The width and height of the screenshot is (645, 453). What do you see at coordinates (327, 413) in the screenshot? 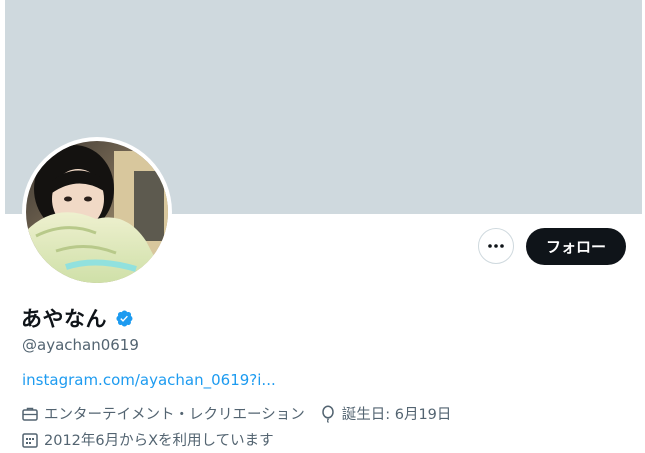
I see `balloon-icon` at bounding box center [327, 413].